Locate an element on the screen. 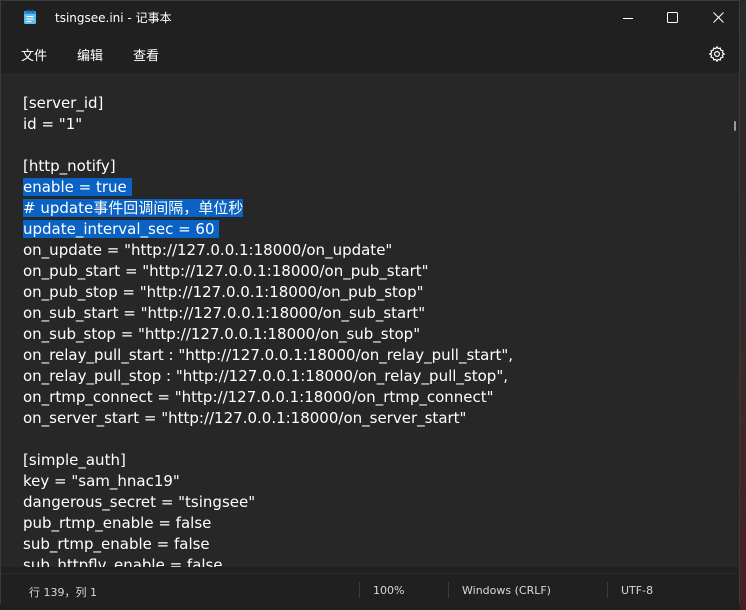  editor-line: update_interval_sec = 60 is located at coordinates (268, 229).